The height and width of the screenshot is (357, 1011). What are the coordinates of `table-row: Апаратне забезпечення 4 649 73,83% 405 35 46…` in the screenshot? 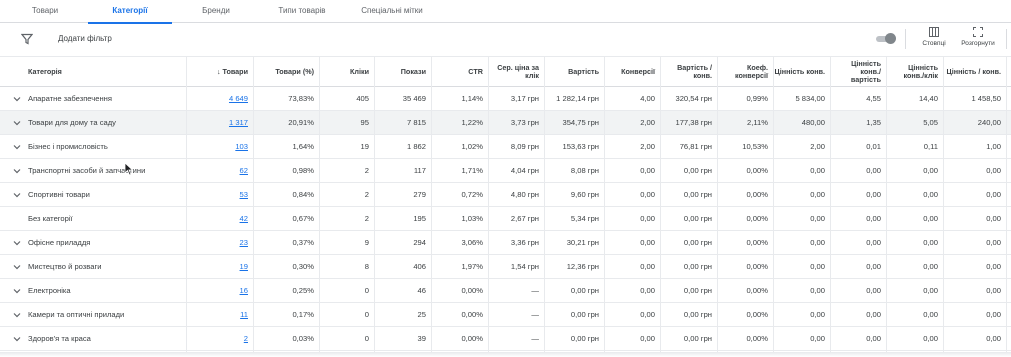 It's located at (505, 99).